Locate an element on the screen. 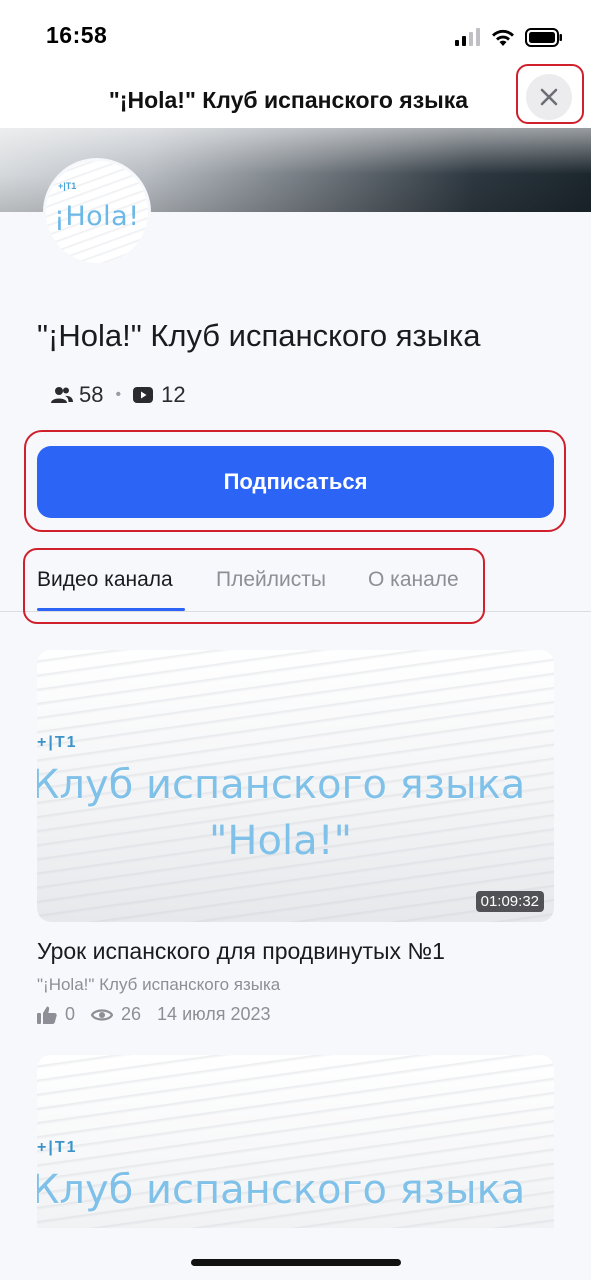 This screenshot has height=1280, width=591. video-play-icon is located at coordinates (143, 395).